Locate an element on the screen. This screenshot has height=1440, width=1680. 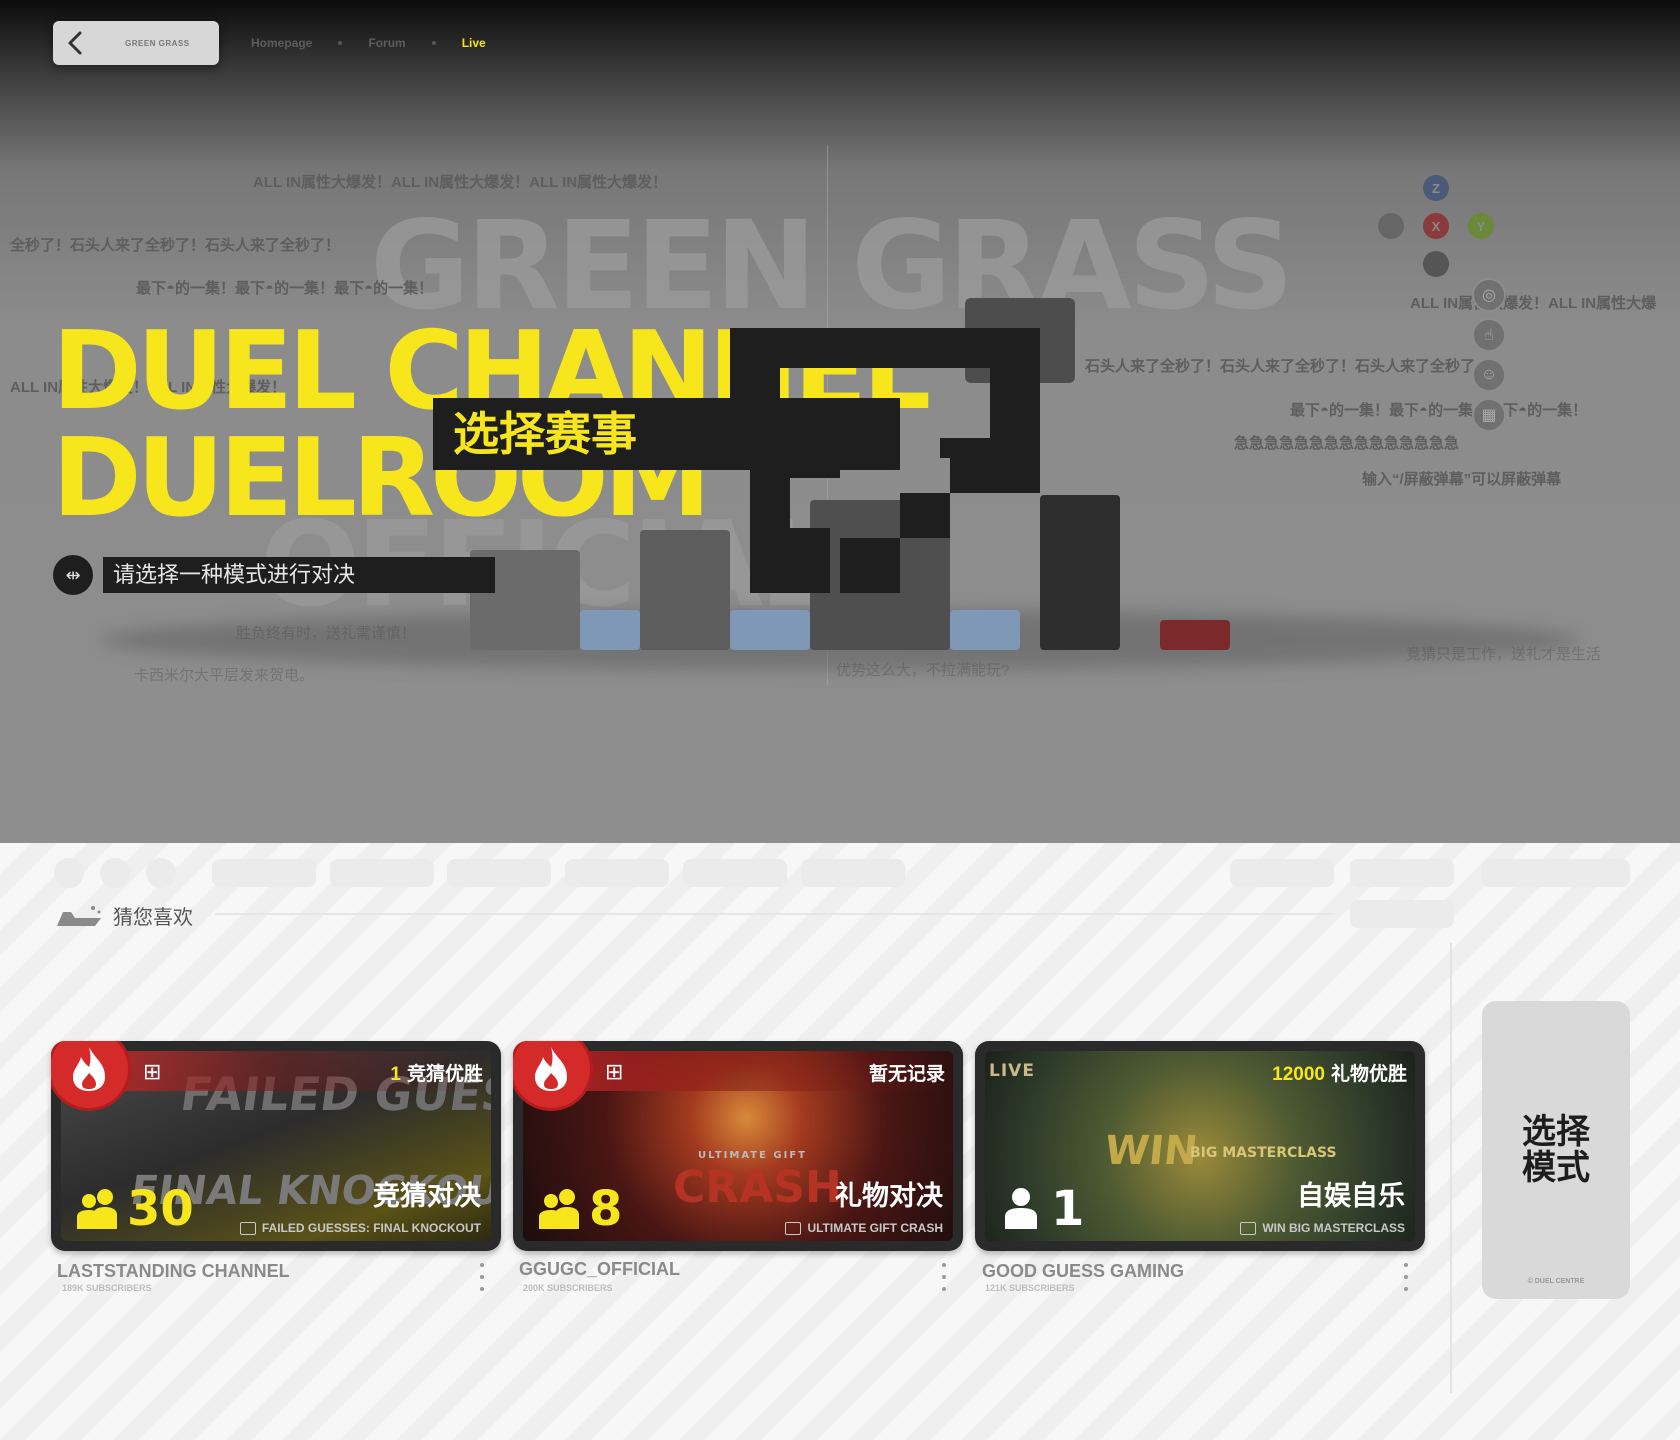
choose-mode-button: 选择模式 © DUEL CENTRE is located at coordinates (1556, 1150).